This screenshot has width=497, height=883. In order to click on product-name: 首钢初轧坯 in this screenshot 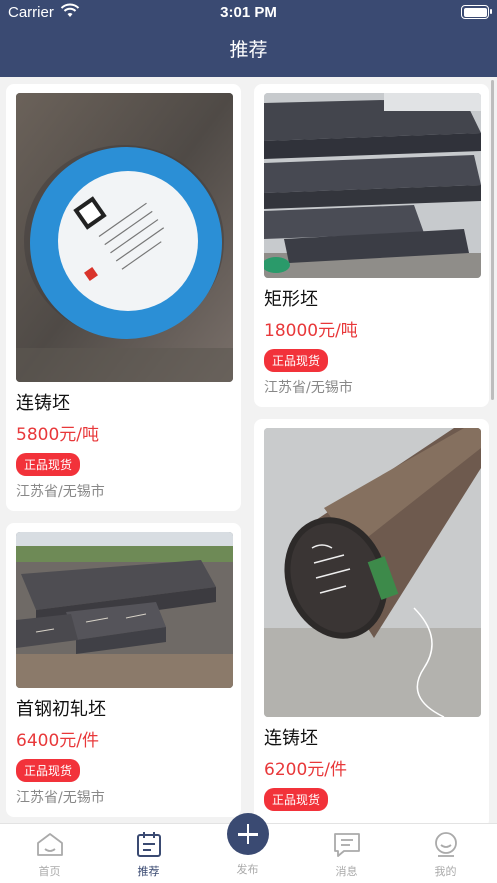, I will do `click(61, 709)`.